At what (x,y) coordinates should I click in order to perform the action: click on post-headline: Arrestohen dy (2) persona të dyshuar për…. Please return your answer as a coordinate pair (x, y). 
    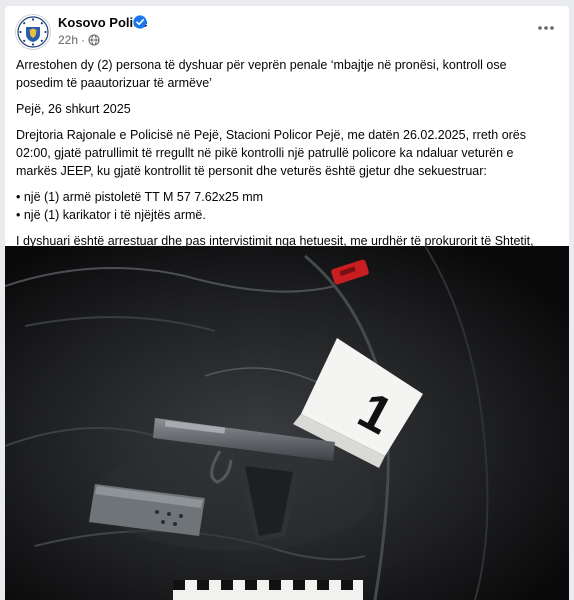
    Looking at the image, I should click on (261, 74).